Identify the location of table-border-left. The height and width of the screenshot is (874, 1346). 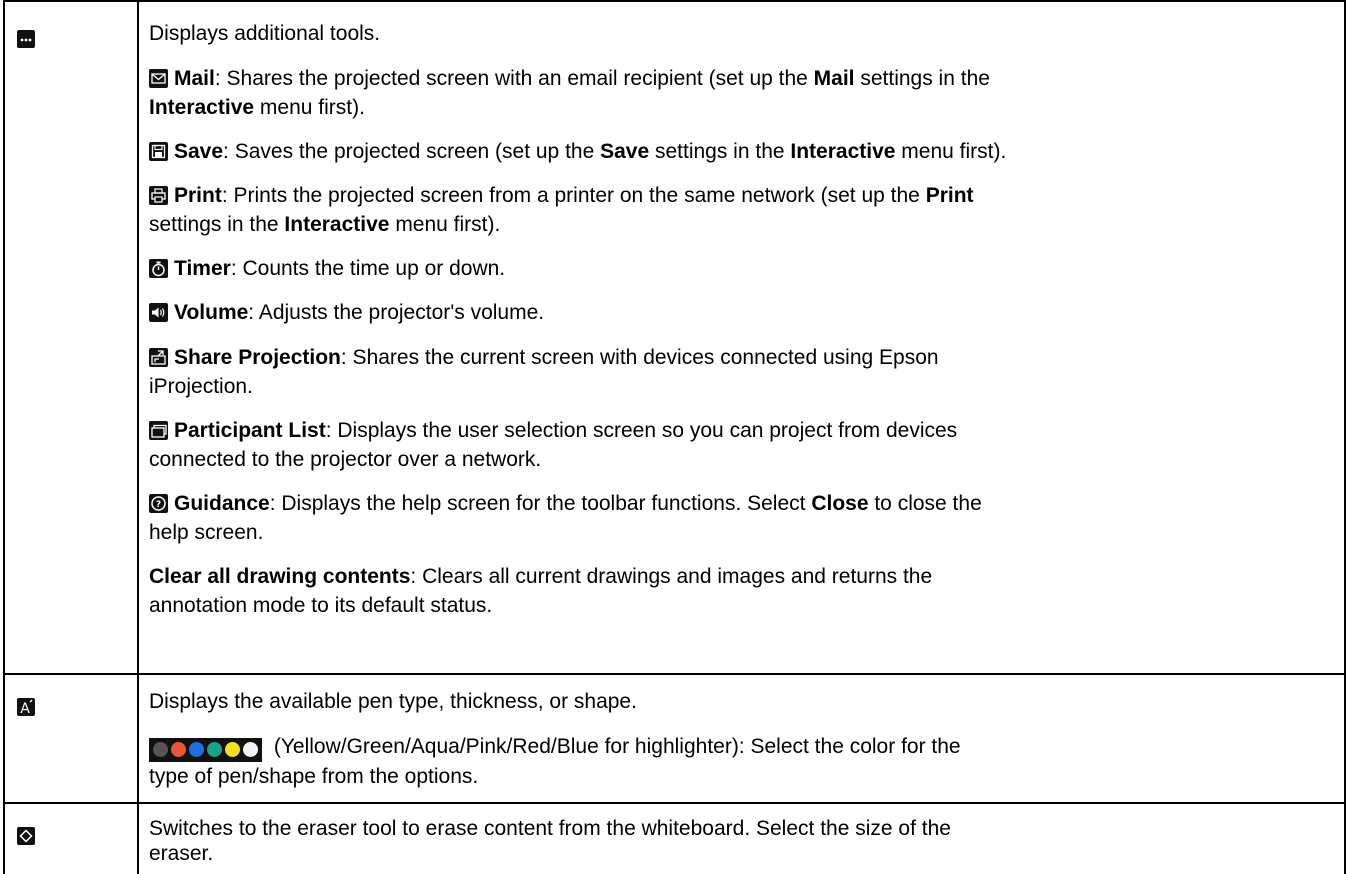
(4, 437).